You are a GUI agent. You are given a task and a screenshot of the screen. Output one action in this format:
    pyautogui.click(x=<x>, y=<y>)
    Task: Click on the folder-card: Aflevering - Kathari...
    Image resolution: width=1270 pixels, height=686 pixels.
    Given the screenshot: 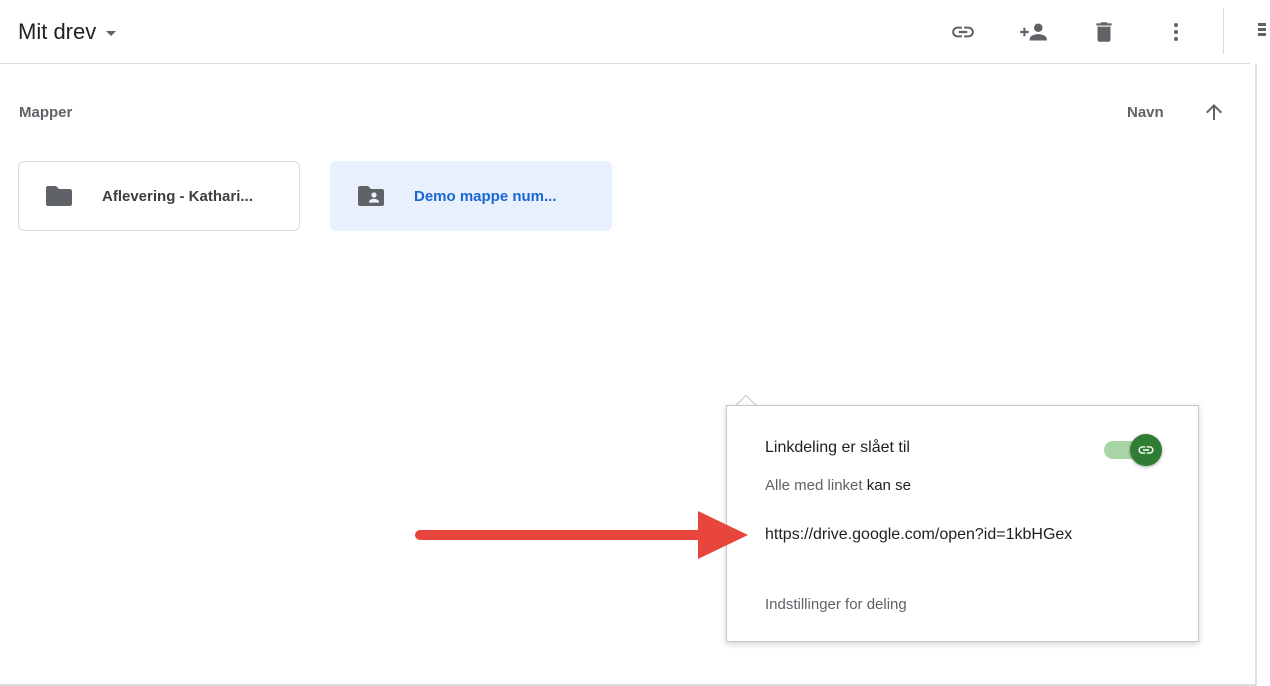 What is the action you would take?
    pyautogui.click(x=159, y=196)
    